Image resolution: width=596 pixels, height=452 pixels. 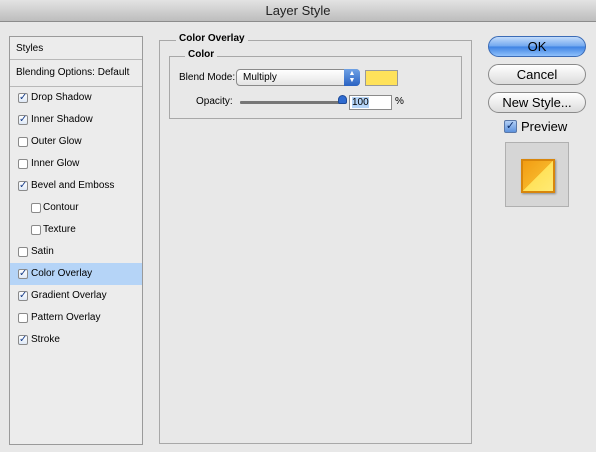 What do you see at coordinates (23, 142) in the screenshot?
I see `outer-glow-checkbox` at bounding box center [23, 142].